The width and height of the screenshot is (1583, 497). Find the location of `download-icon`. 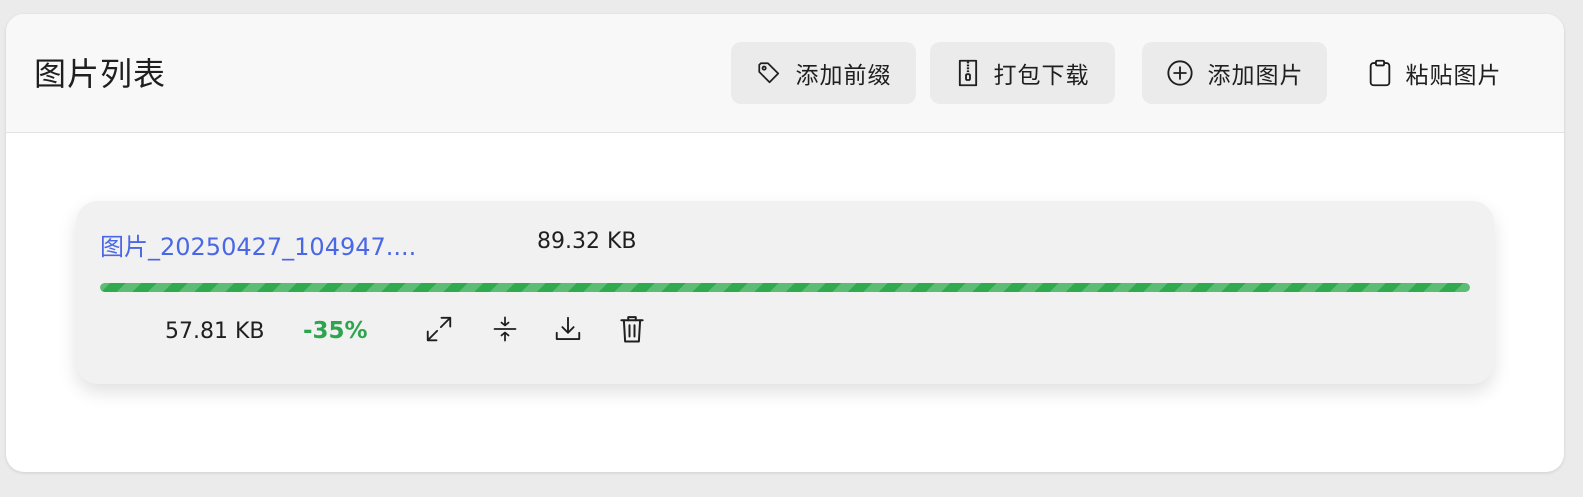

download-icon is located at coordinates (568, 331).